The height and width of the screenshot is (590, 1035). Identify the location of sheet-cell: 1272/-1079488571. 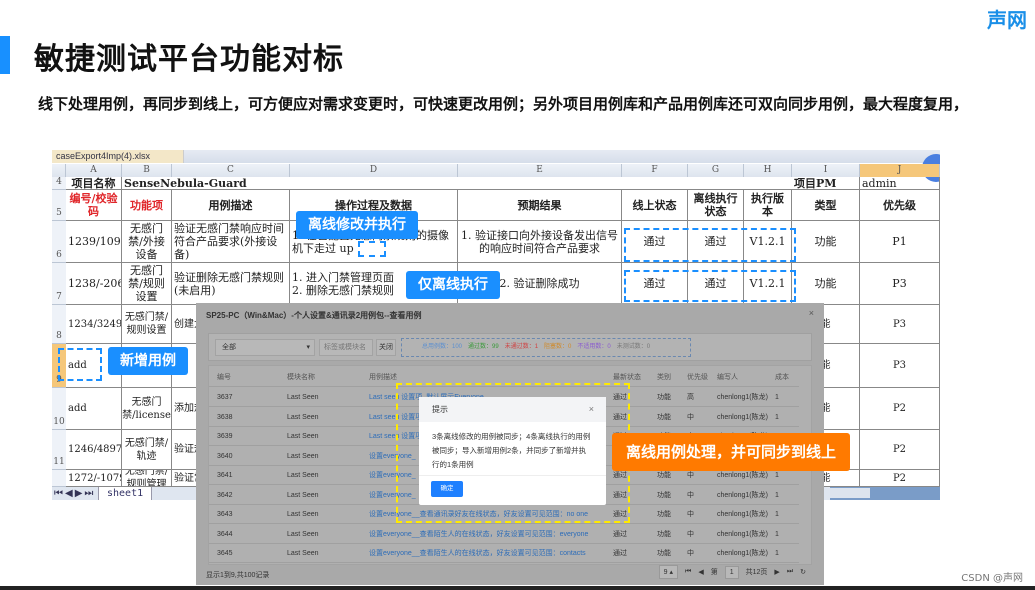
(94, 478).